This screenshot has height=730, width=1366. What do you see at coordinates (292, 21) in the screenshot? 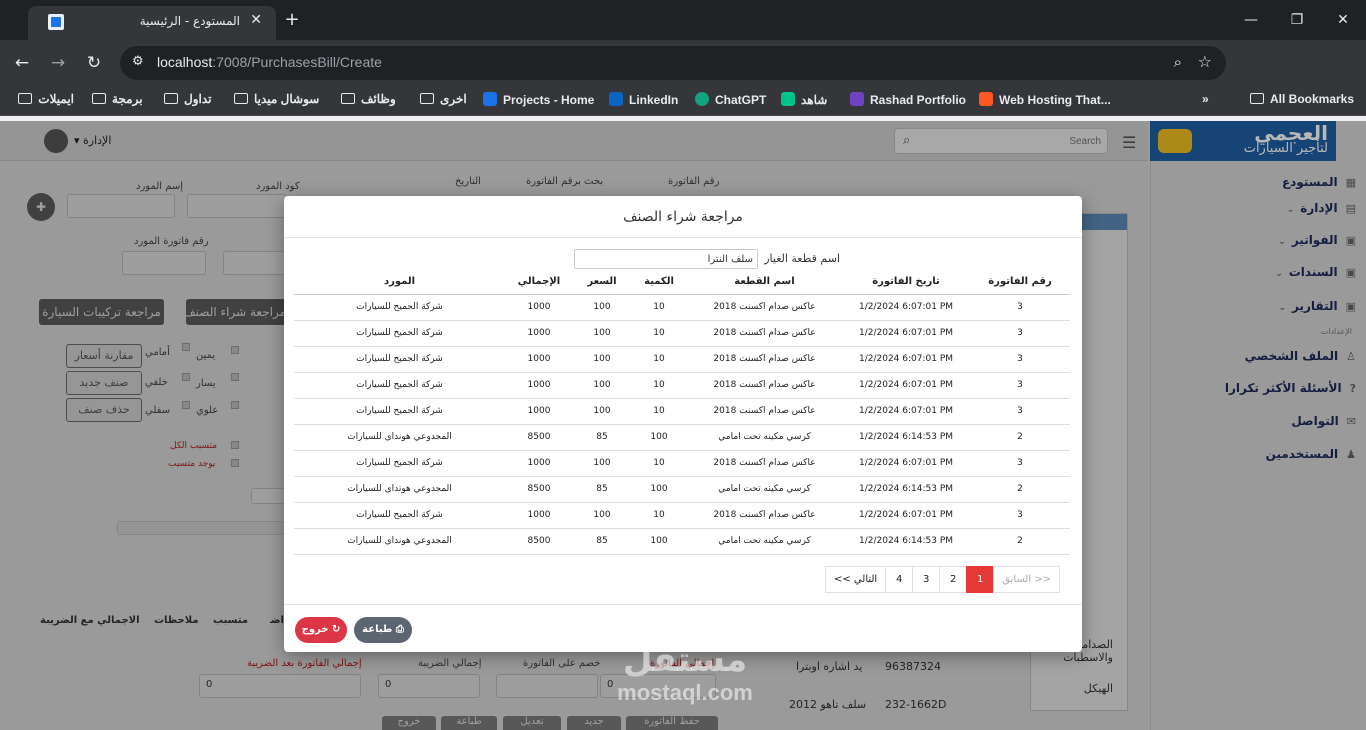
I see `new-tab-button: +` at bounding box center [292, 21].